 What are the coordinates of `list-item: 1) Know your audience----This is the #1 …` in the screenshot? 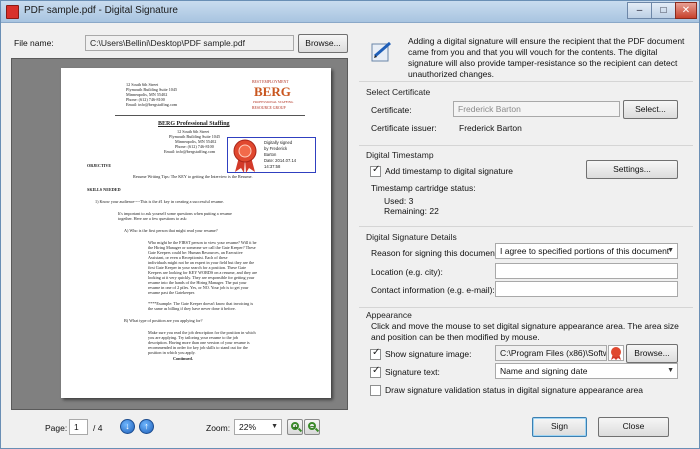 It's located at (159, 201).